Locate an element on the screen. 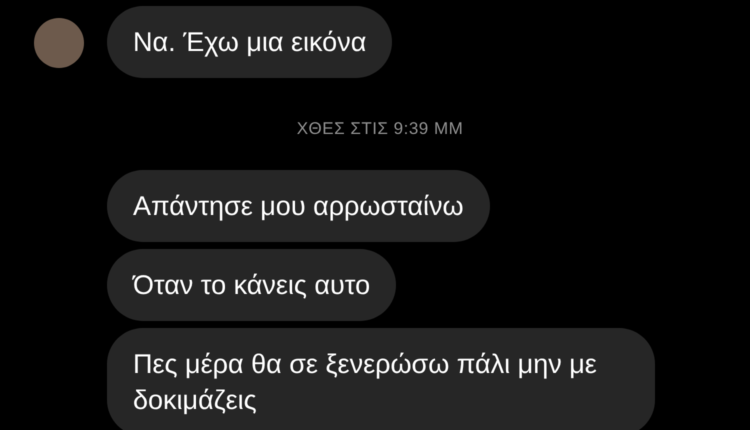  message-bubble: Απάντησε μου αρρωσταίνω is located at coordinates (298, 206).